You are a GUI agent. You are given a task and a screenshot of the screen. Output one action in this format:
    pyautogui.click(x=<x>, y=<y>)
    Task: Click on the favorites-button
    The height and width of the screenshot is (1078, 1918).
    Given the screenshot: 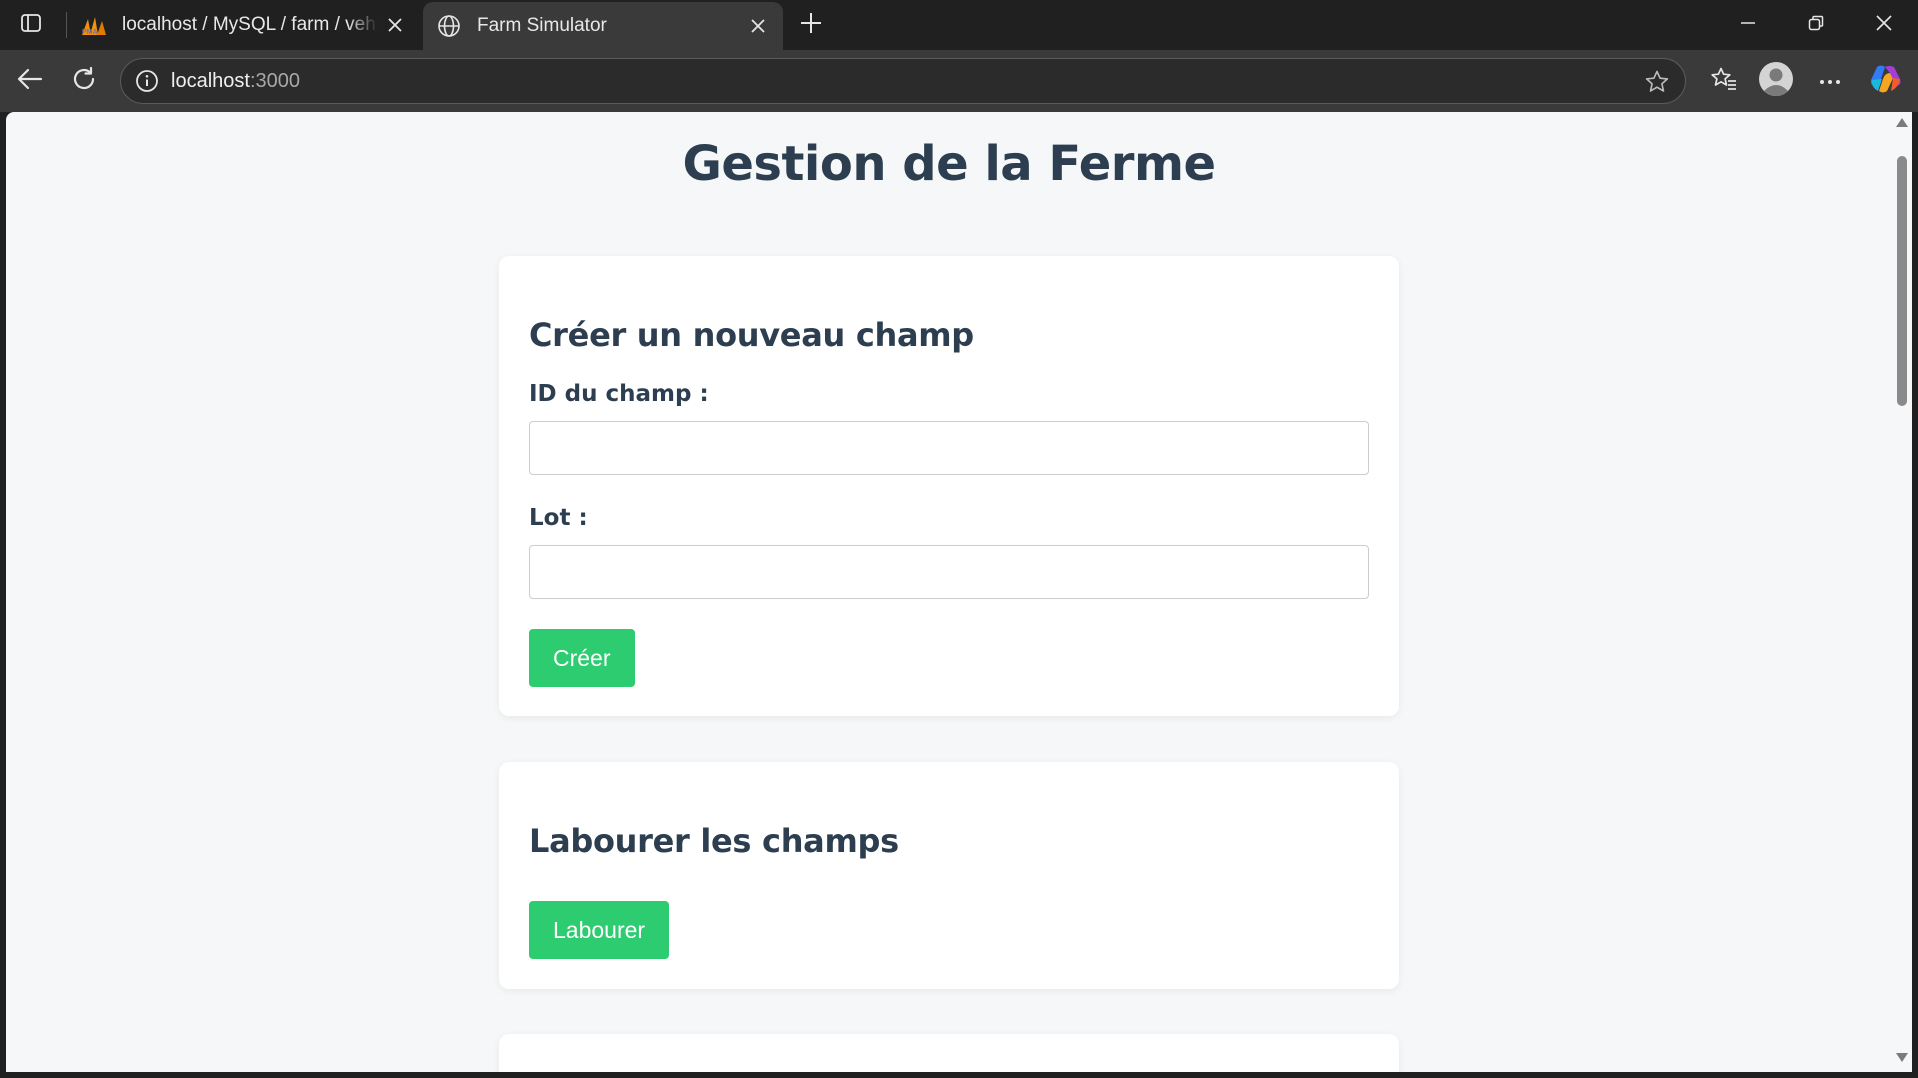 What is the action you would take?
    pyautogui.click(x=1724, y=81)
    